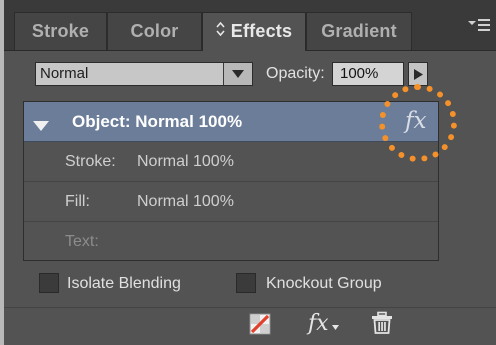  Describe the element at coordinates (82, 241) in the screenshot. I see `text-row-key: Text:` at that location.